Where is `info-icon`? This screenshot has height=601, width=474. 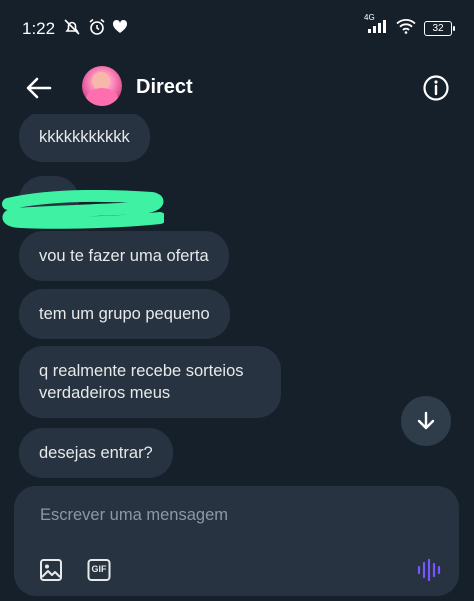 info-icon is located at coordinates (436, 88).